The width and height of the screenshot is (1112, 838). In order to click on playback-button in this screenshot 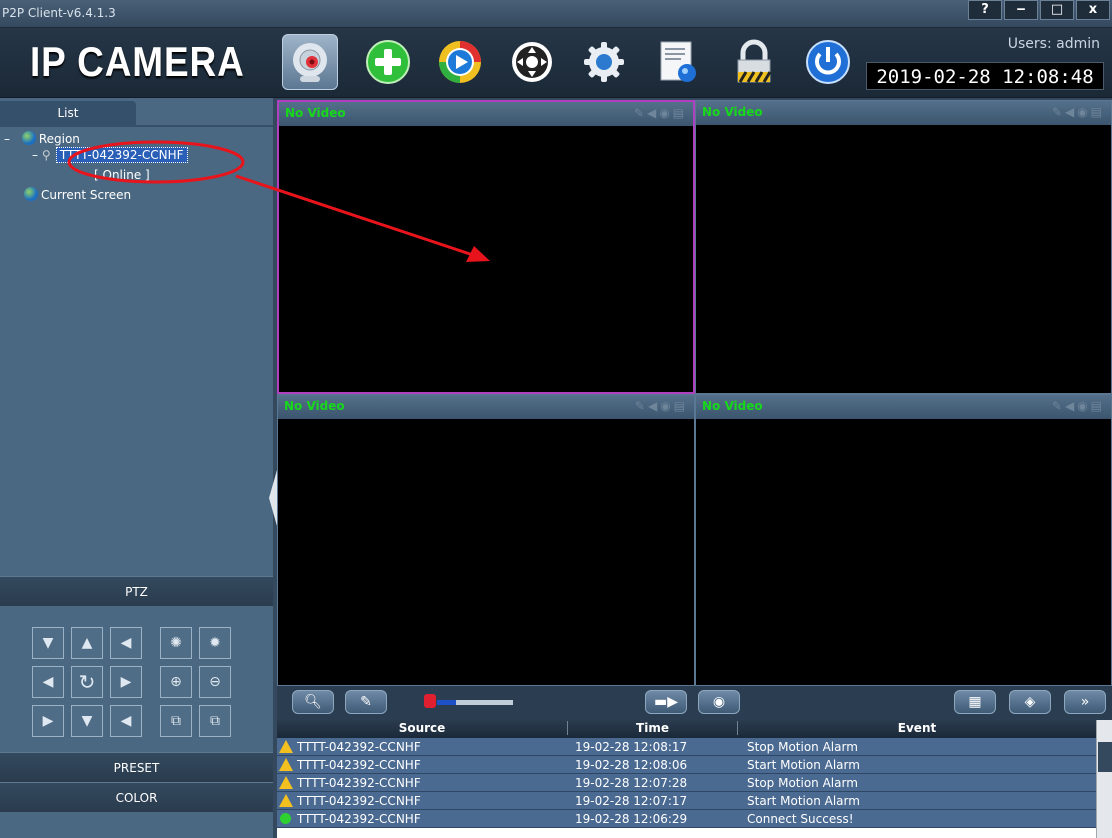, I will do `click(460, 62)`.